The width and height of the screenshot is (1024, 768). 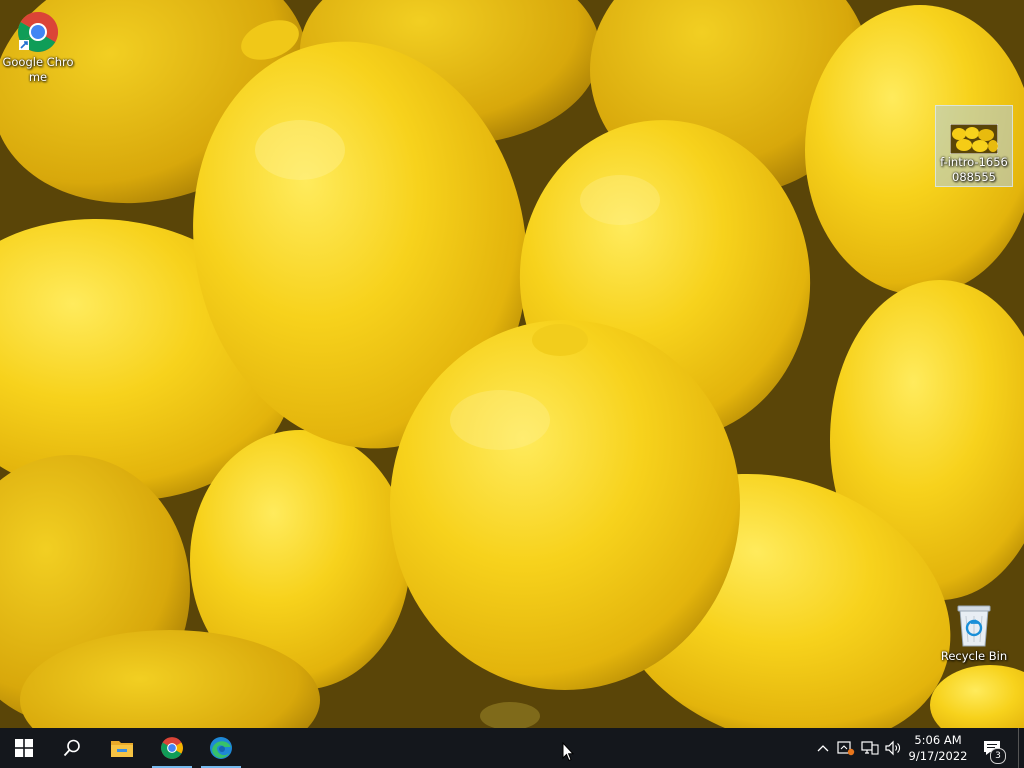 I want to click on search-button, so click(x=72, y=748).